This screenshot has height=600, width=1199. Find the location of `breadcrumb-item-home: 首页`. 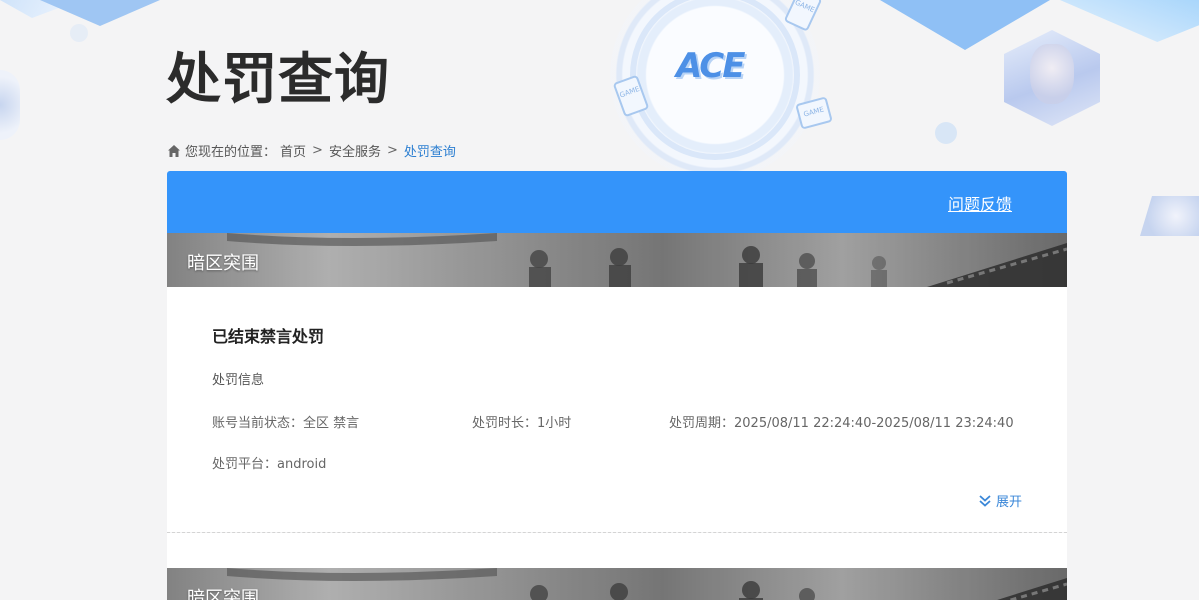

breadcrumb-item-home: 首页 is located at coordinates (293, 150).